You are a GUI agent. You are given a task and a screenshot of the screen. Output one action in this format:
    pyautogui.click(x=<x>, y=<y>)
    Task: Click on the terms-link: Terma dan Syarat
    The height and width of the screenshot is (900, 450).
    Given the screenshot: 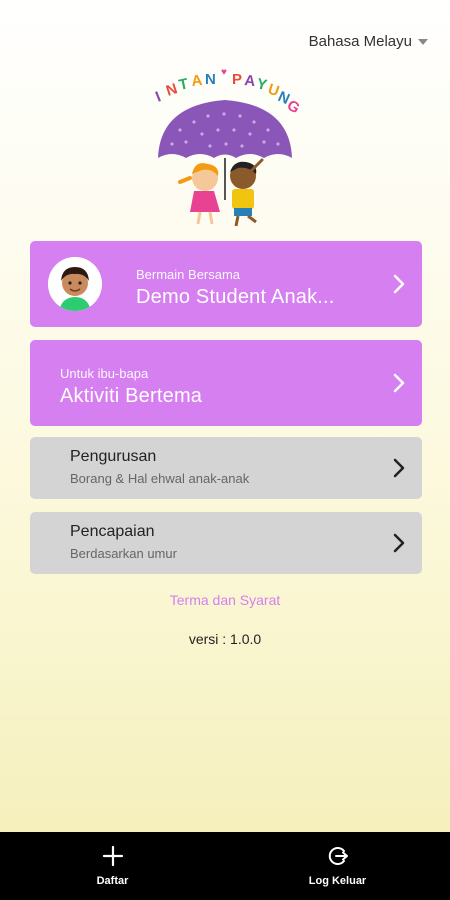 What is the action you would take?
    pyautogui.click(x=225, y=600)
    